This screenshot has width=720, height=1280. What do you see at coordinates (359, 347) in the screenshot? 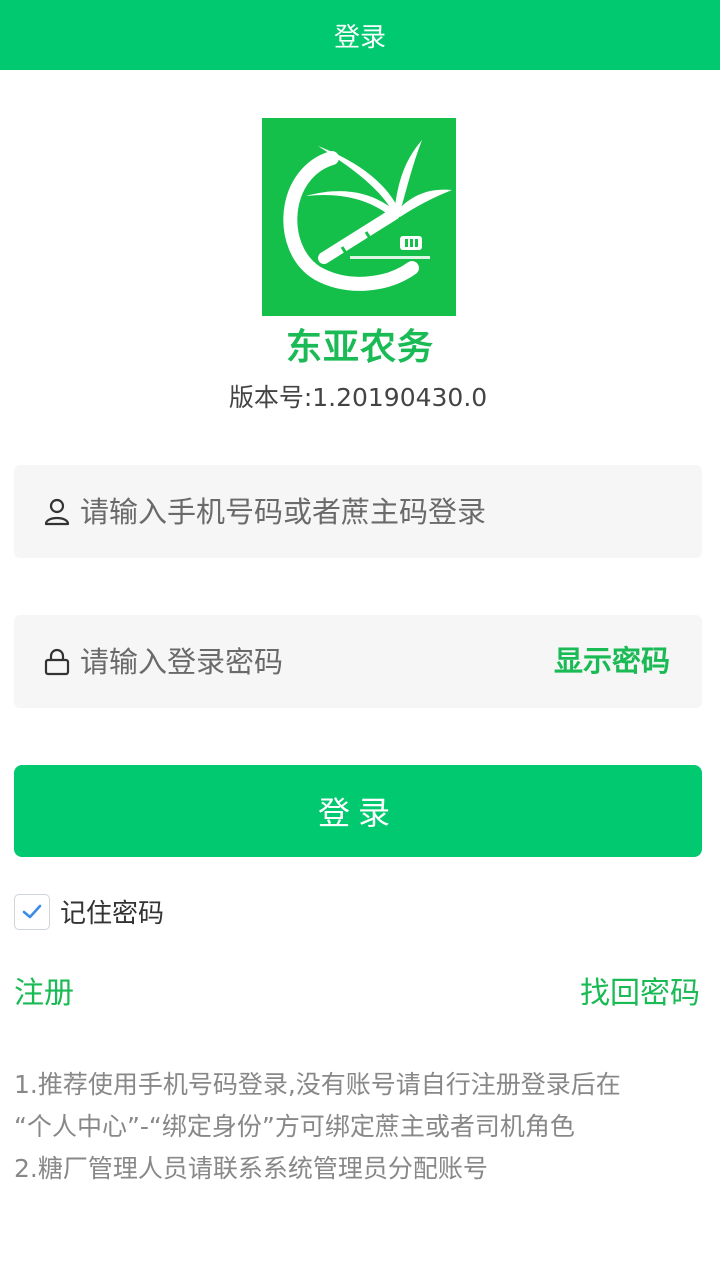
I see `app-name: 东亚农务` at bounding box center [359, 347].